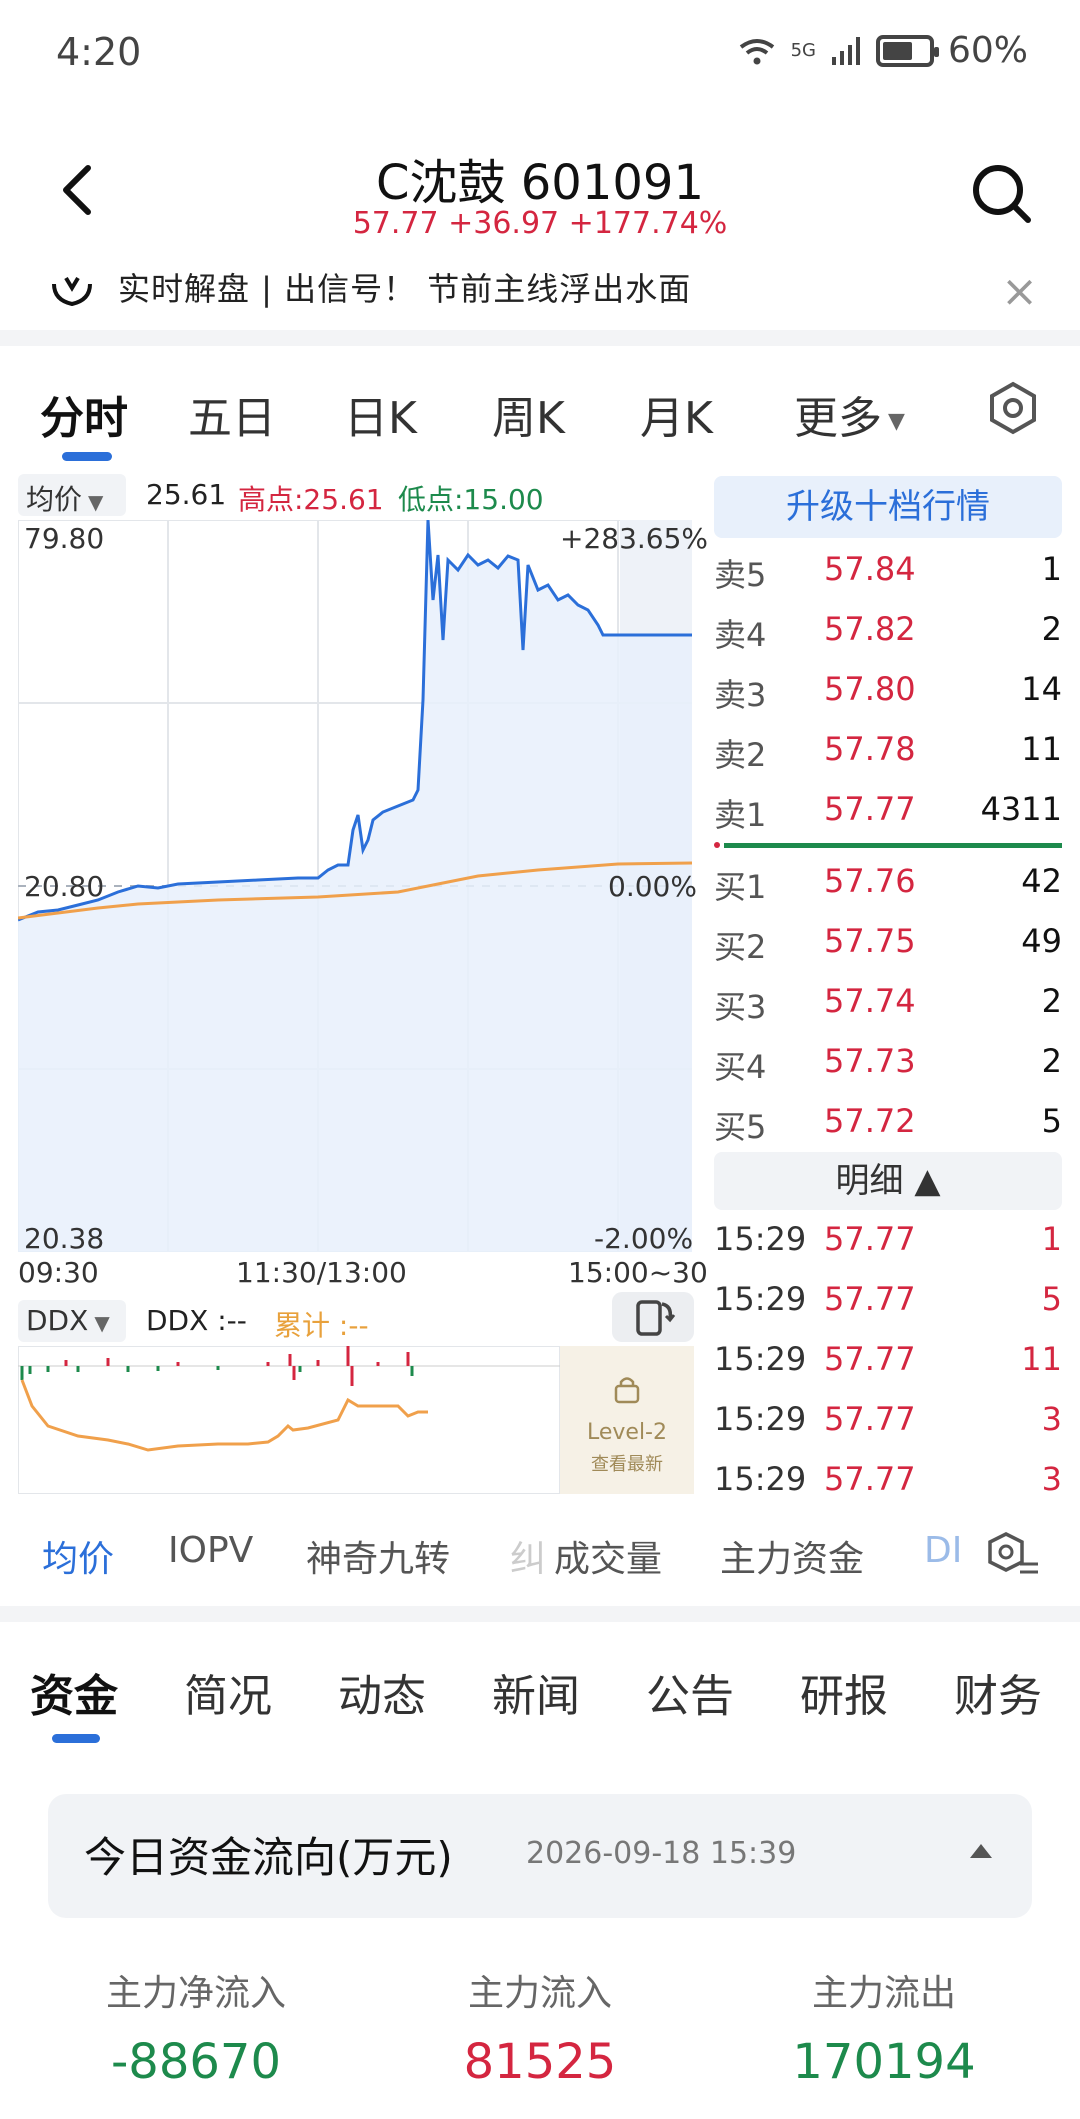 The image size is (1080, 2119). Describe the element at coordinates (627, 1390) in the screenshot. I see `lock-icon` at that location.